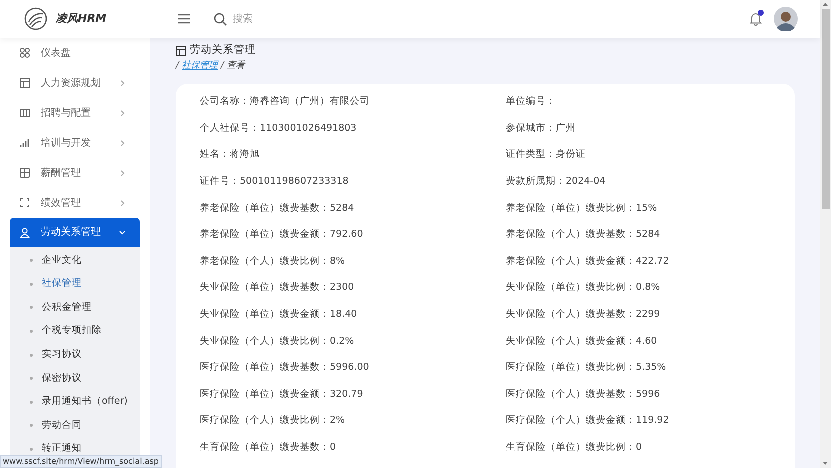 The height and width of the screenshot is (468, 831). What do you see at coordinates (825, 234) in the screenshot?
I see `scrollbar` at bounding box center [825, 234].